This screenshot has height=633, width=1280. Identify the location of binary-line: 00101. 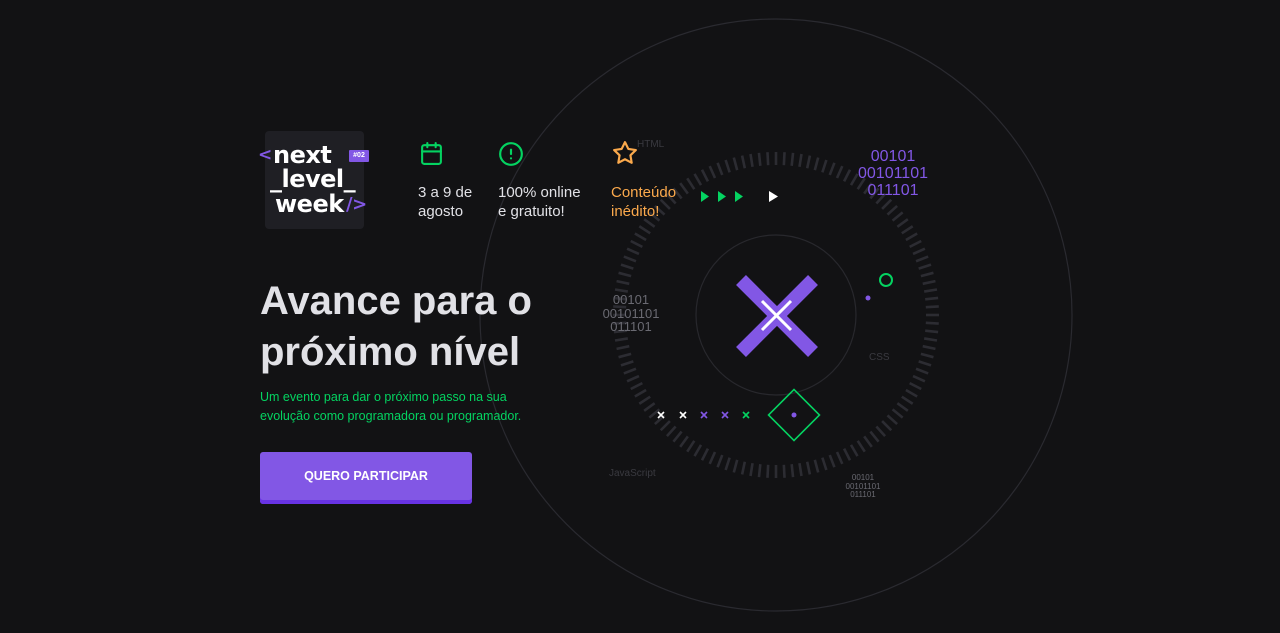
(893, 156).